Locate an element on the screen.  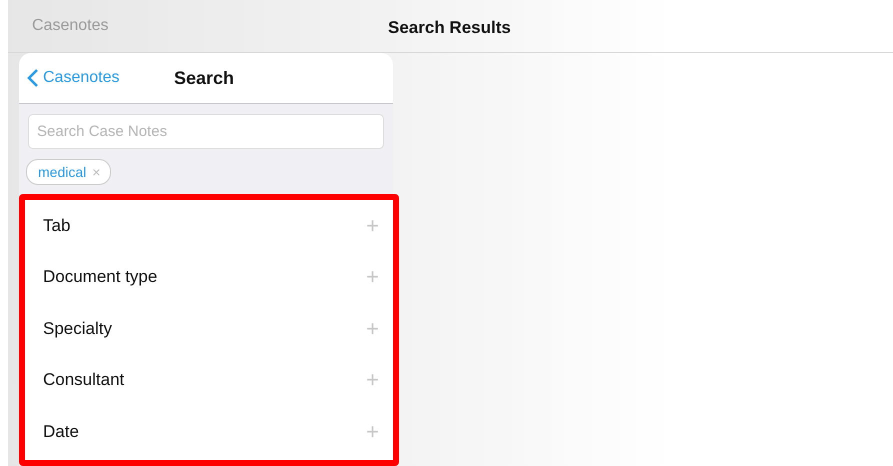
filter-label: Consultant is located at coordinates (83, 380).